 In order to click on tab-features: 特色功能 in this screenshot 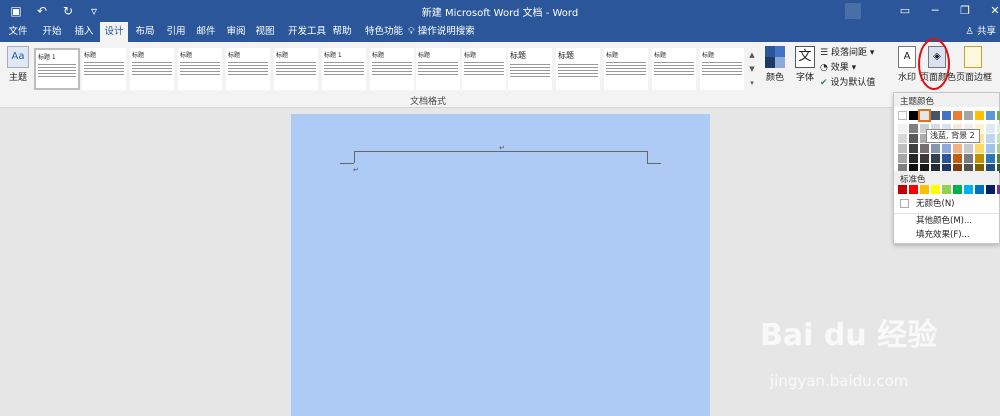, I will do `click(384, 32)`.